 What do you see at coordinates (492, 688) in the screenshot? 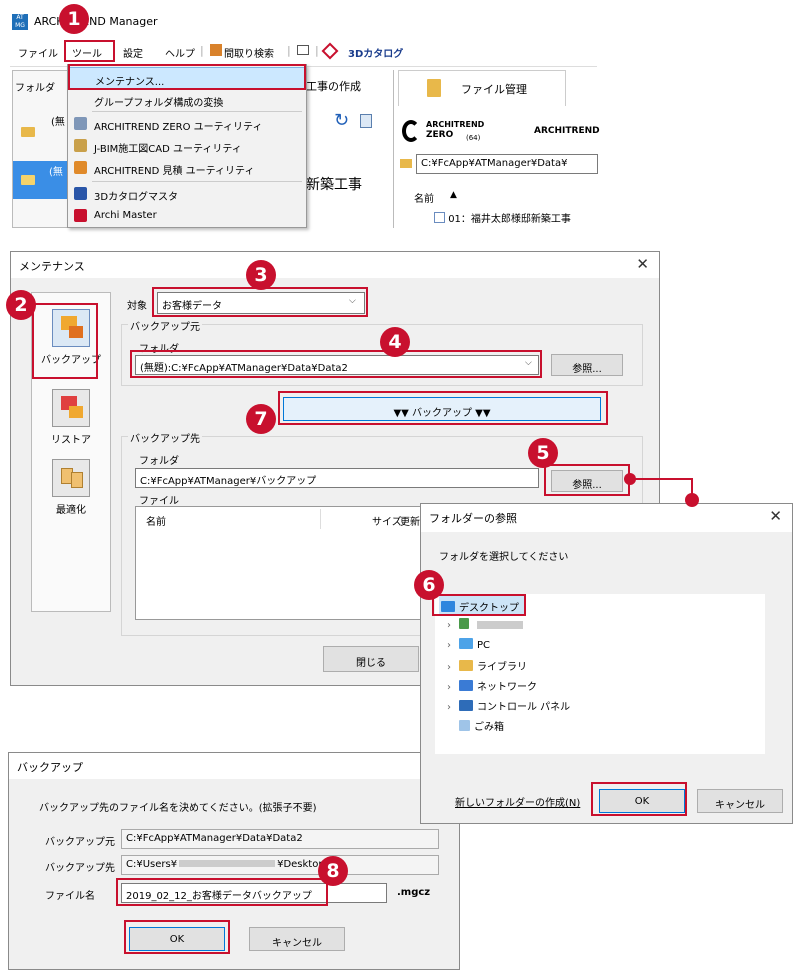
I see `tree-item-network: › ネットワーク` at bounding box center [492, 688].